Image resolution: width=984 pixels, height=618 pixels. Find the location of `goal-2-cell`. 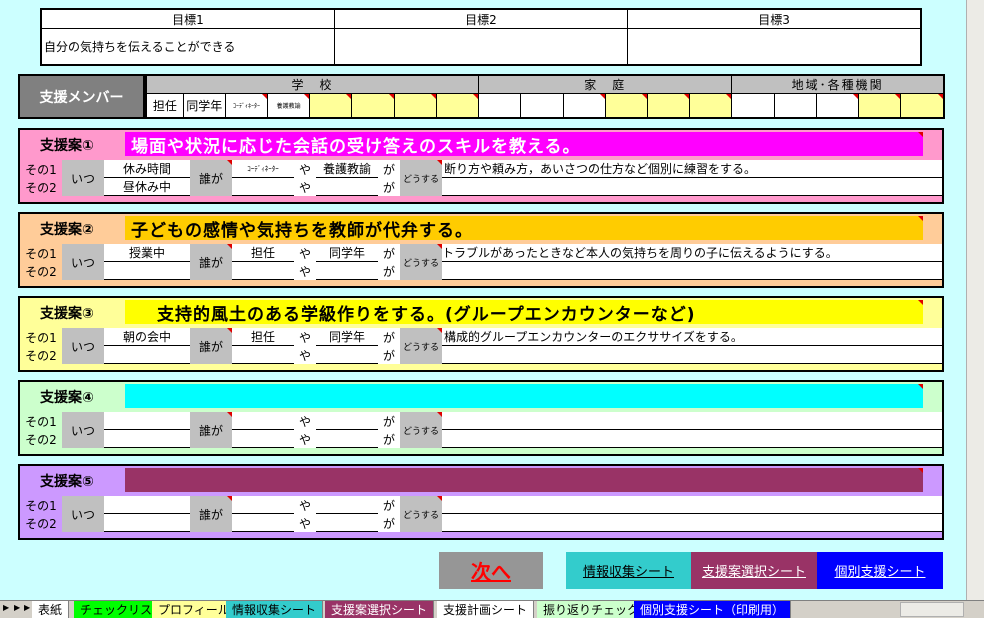

goal-2-cell is located at coordinates (481, 47).